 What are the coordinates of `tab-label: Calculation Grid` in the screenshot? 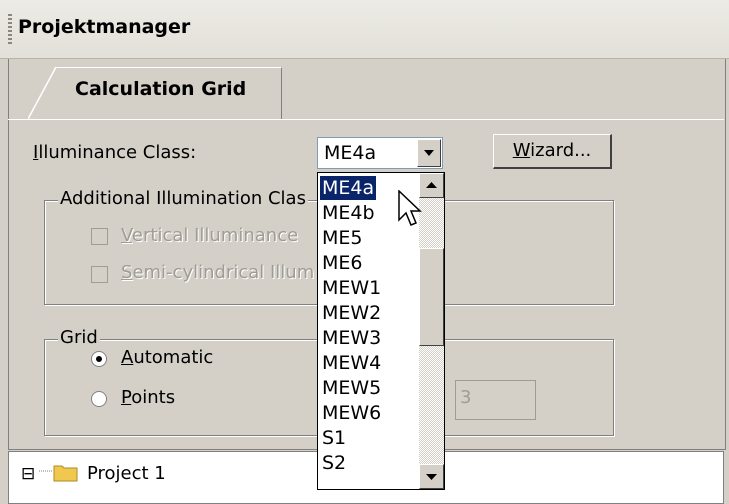 It's located at (161, 89).